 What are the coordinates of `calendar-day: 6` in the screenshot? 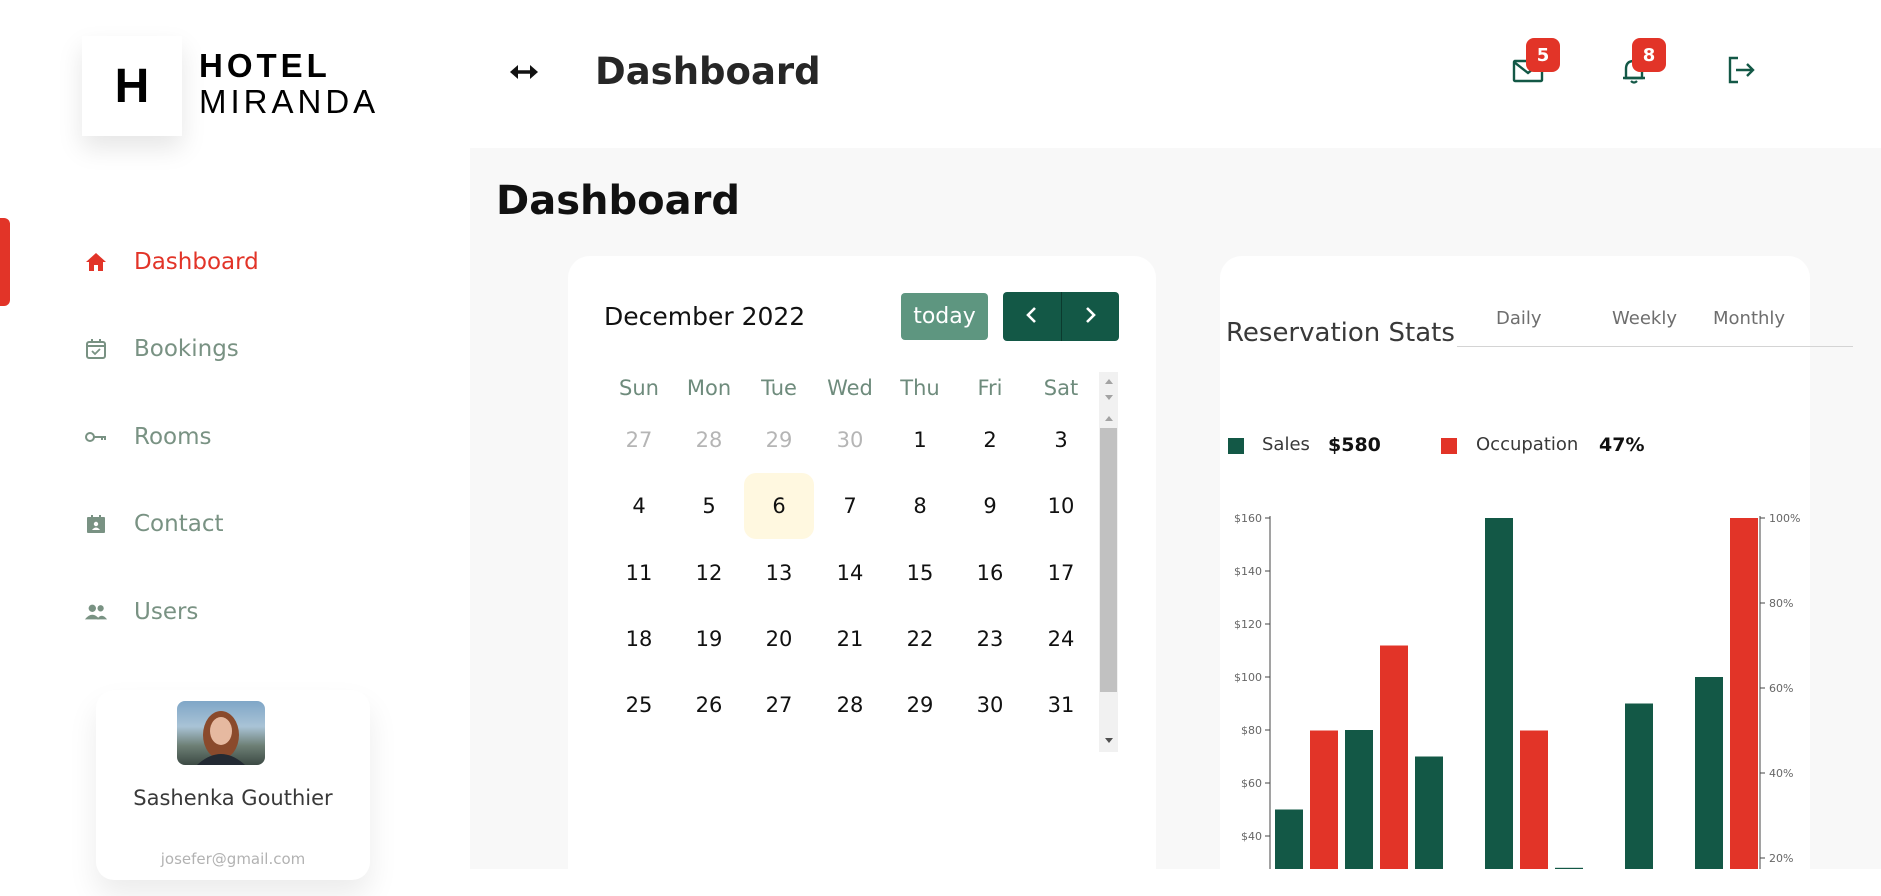 It's located at (779, 506).